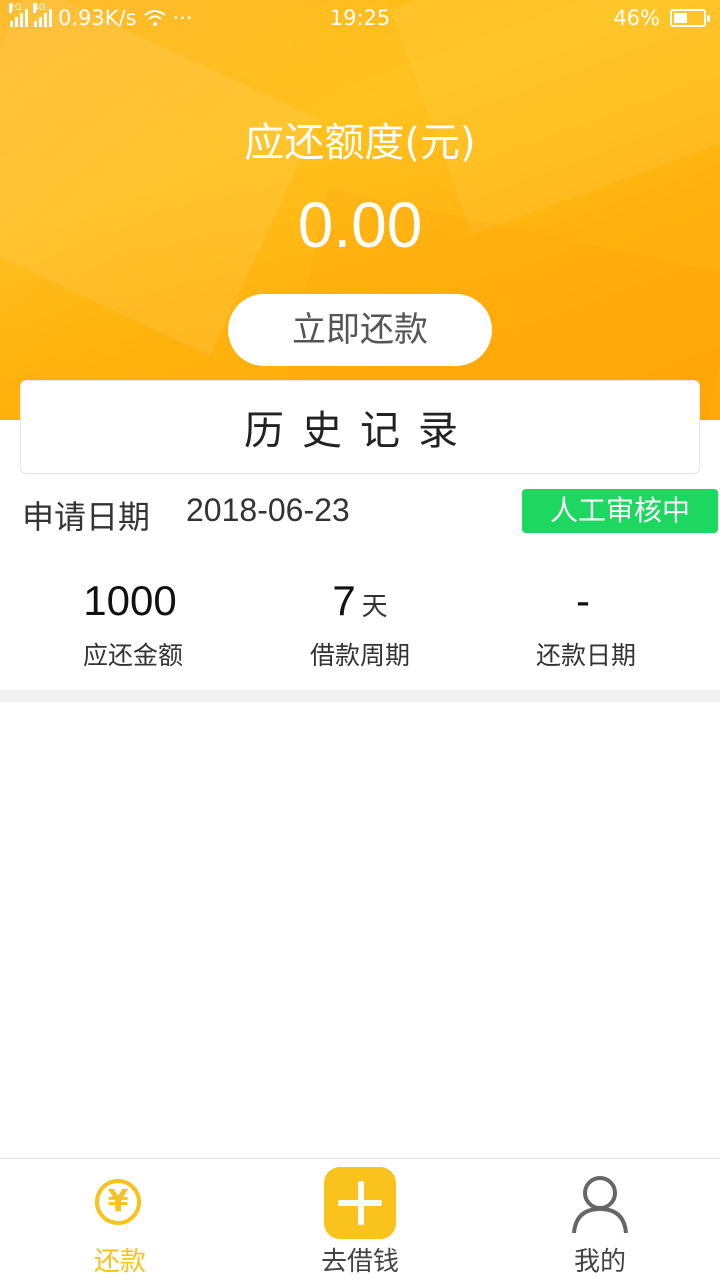 This screenshot has height=1281, width=720. I want to click on repay-amount-value: 0.00, so click(360, 225).